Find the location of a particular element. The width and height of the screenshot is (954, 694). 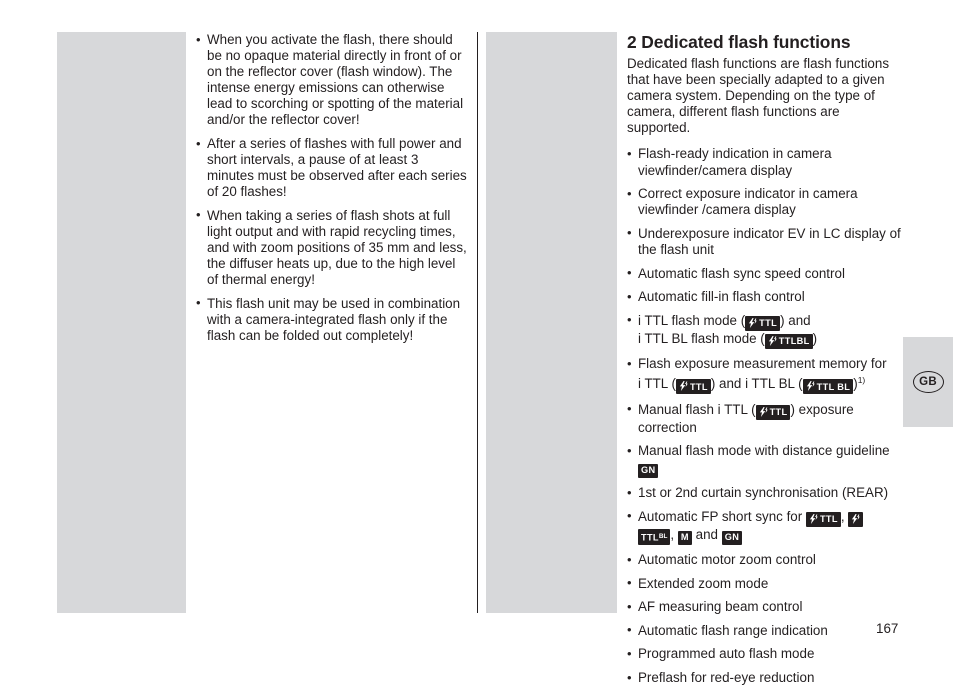

text-fragment: ) is located at coordinates (815, 338).